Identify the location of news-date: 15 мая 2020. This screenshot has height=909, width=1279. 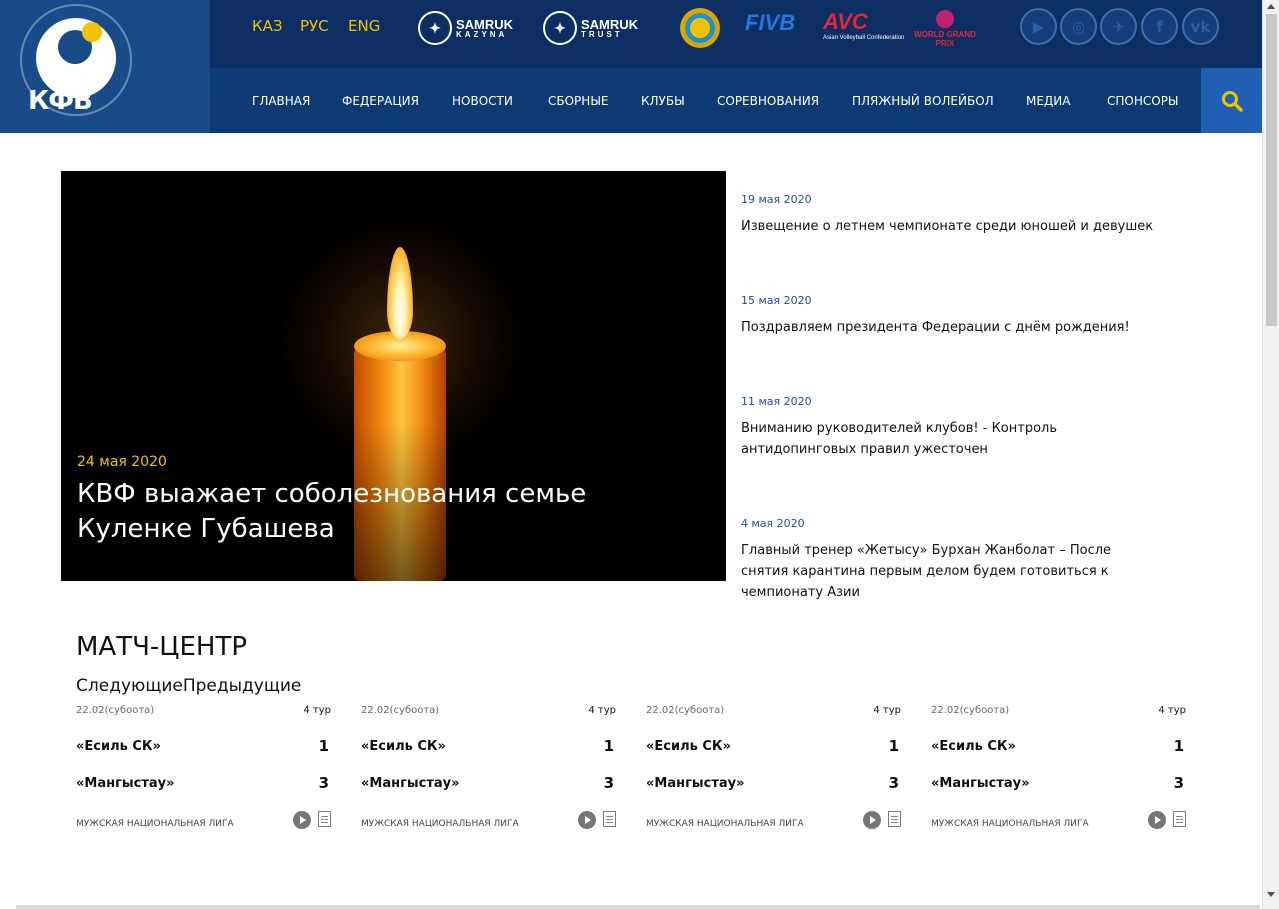
(776, 300).